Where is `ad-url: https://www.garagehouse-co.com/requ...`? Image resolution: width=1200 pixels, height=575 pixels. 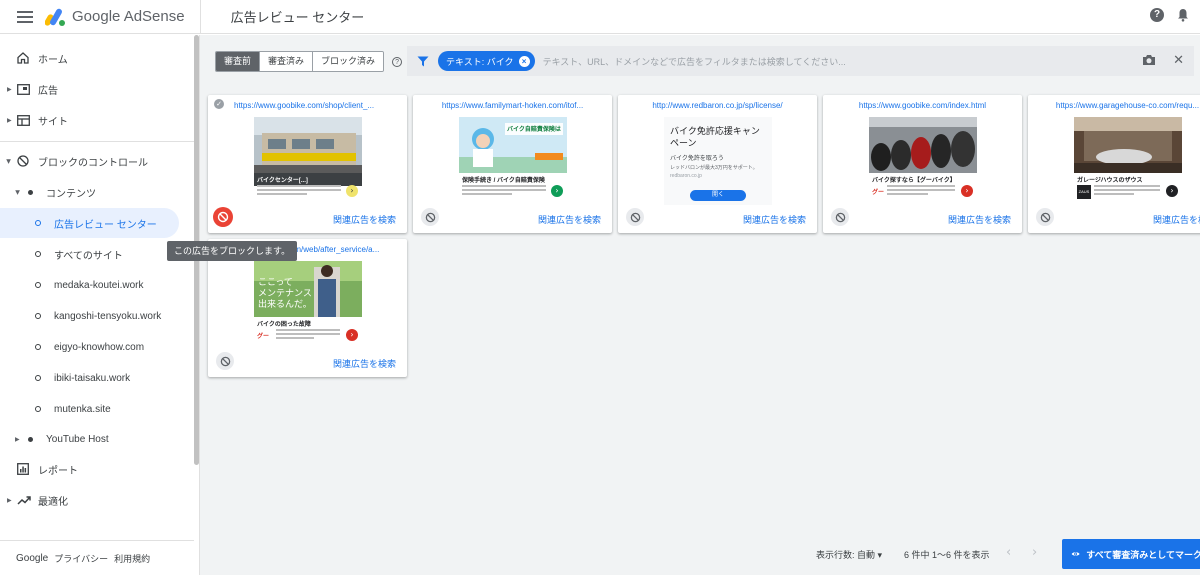 ad-url: https://www.garagehouse-co.com/requ... is located at coordinates (1114, 105).